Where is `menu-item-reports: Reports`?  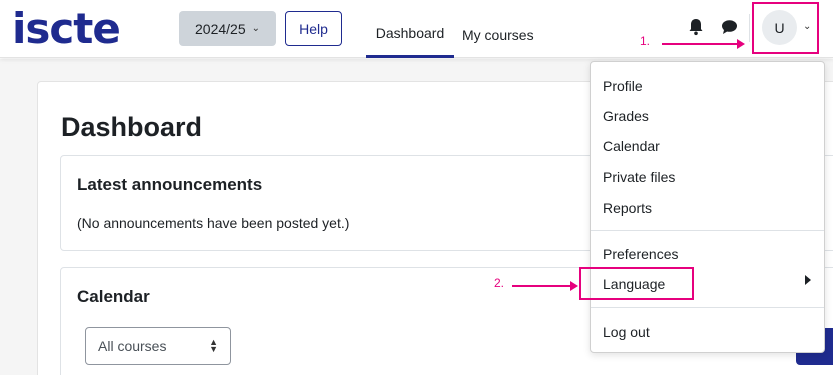
menu-item-reports: Reports is located at coordinates (627, 208).